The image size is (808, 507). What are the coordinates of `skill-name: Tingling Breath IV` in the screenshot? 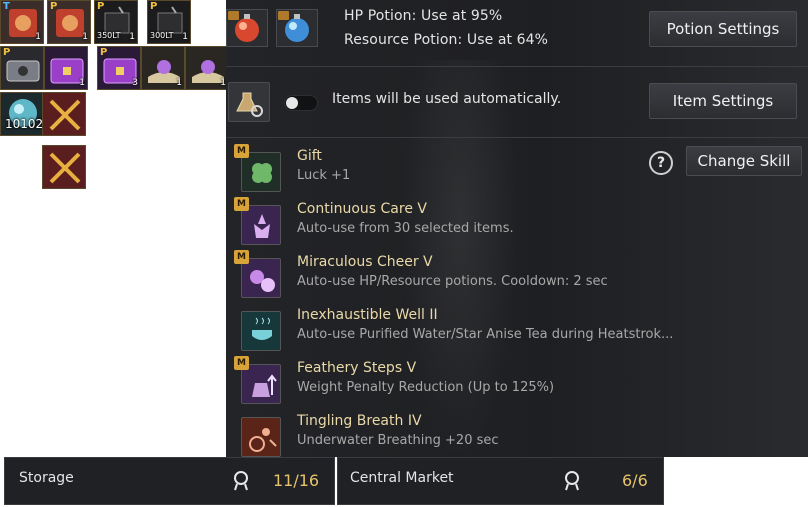 It's located at (359, 421).